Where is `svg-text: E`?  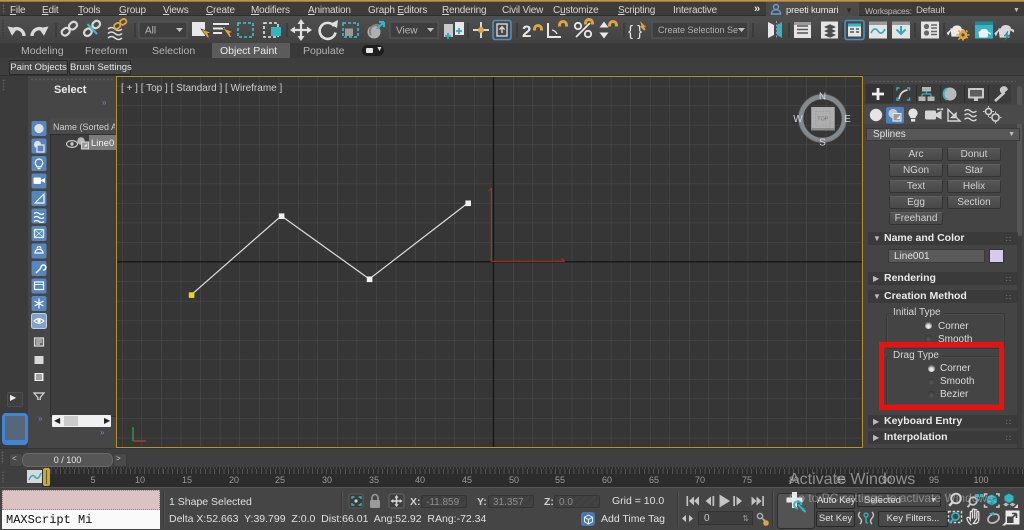 svg-text: E is located at coordinates (847, 119).